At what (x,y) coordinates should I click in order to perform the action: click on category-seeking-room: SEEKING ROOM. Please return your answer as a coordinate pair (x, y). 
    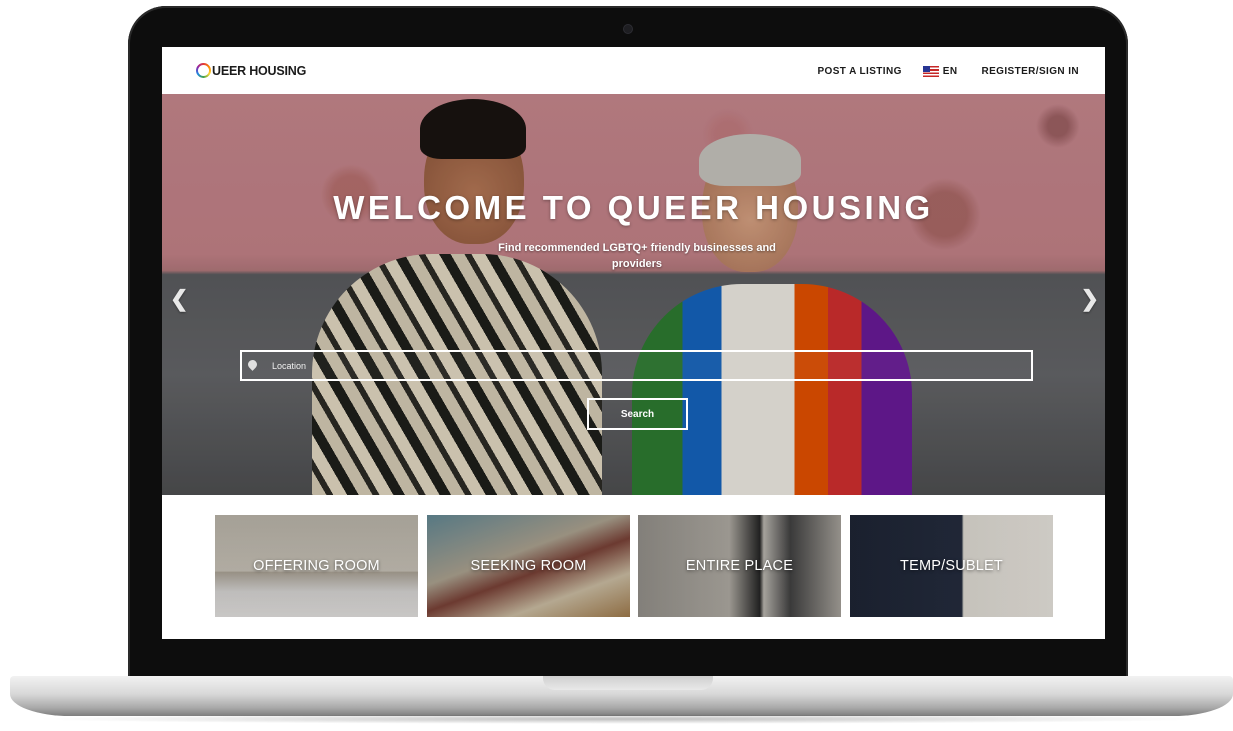
    Looking at the image, I should click on (528, 566).